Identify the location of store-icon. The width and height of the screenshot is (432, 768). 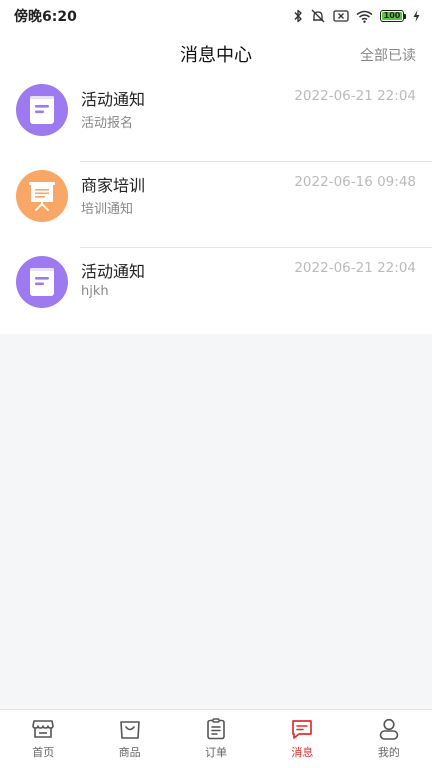
(43, 729).